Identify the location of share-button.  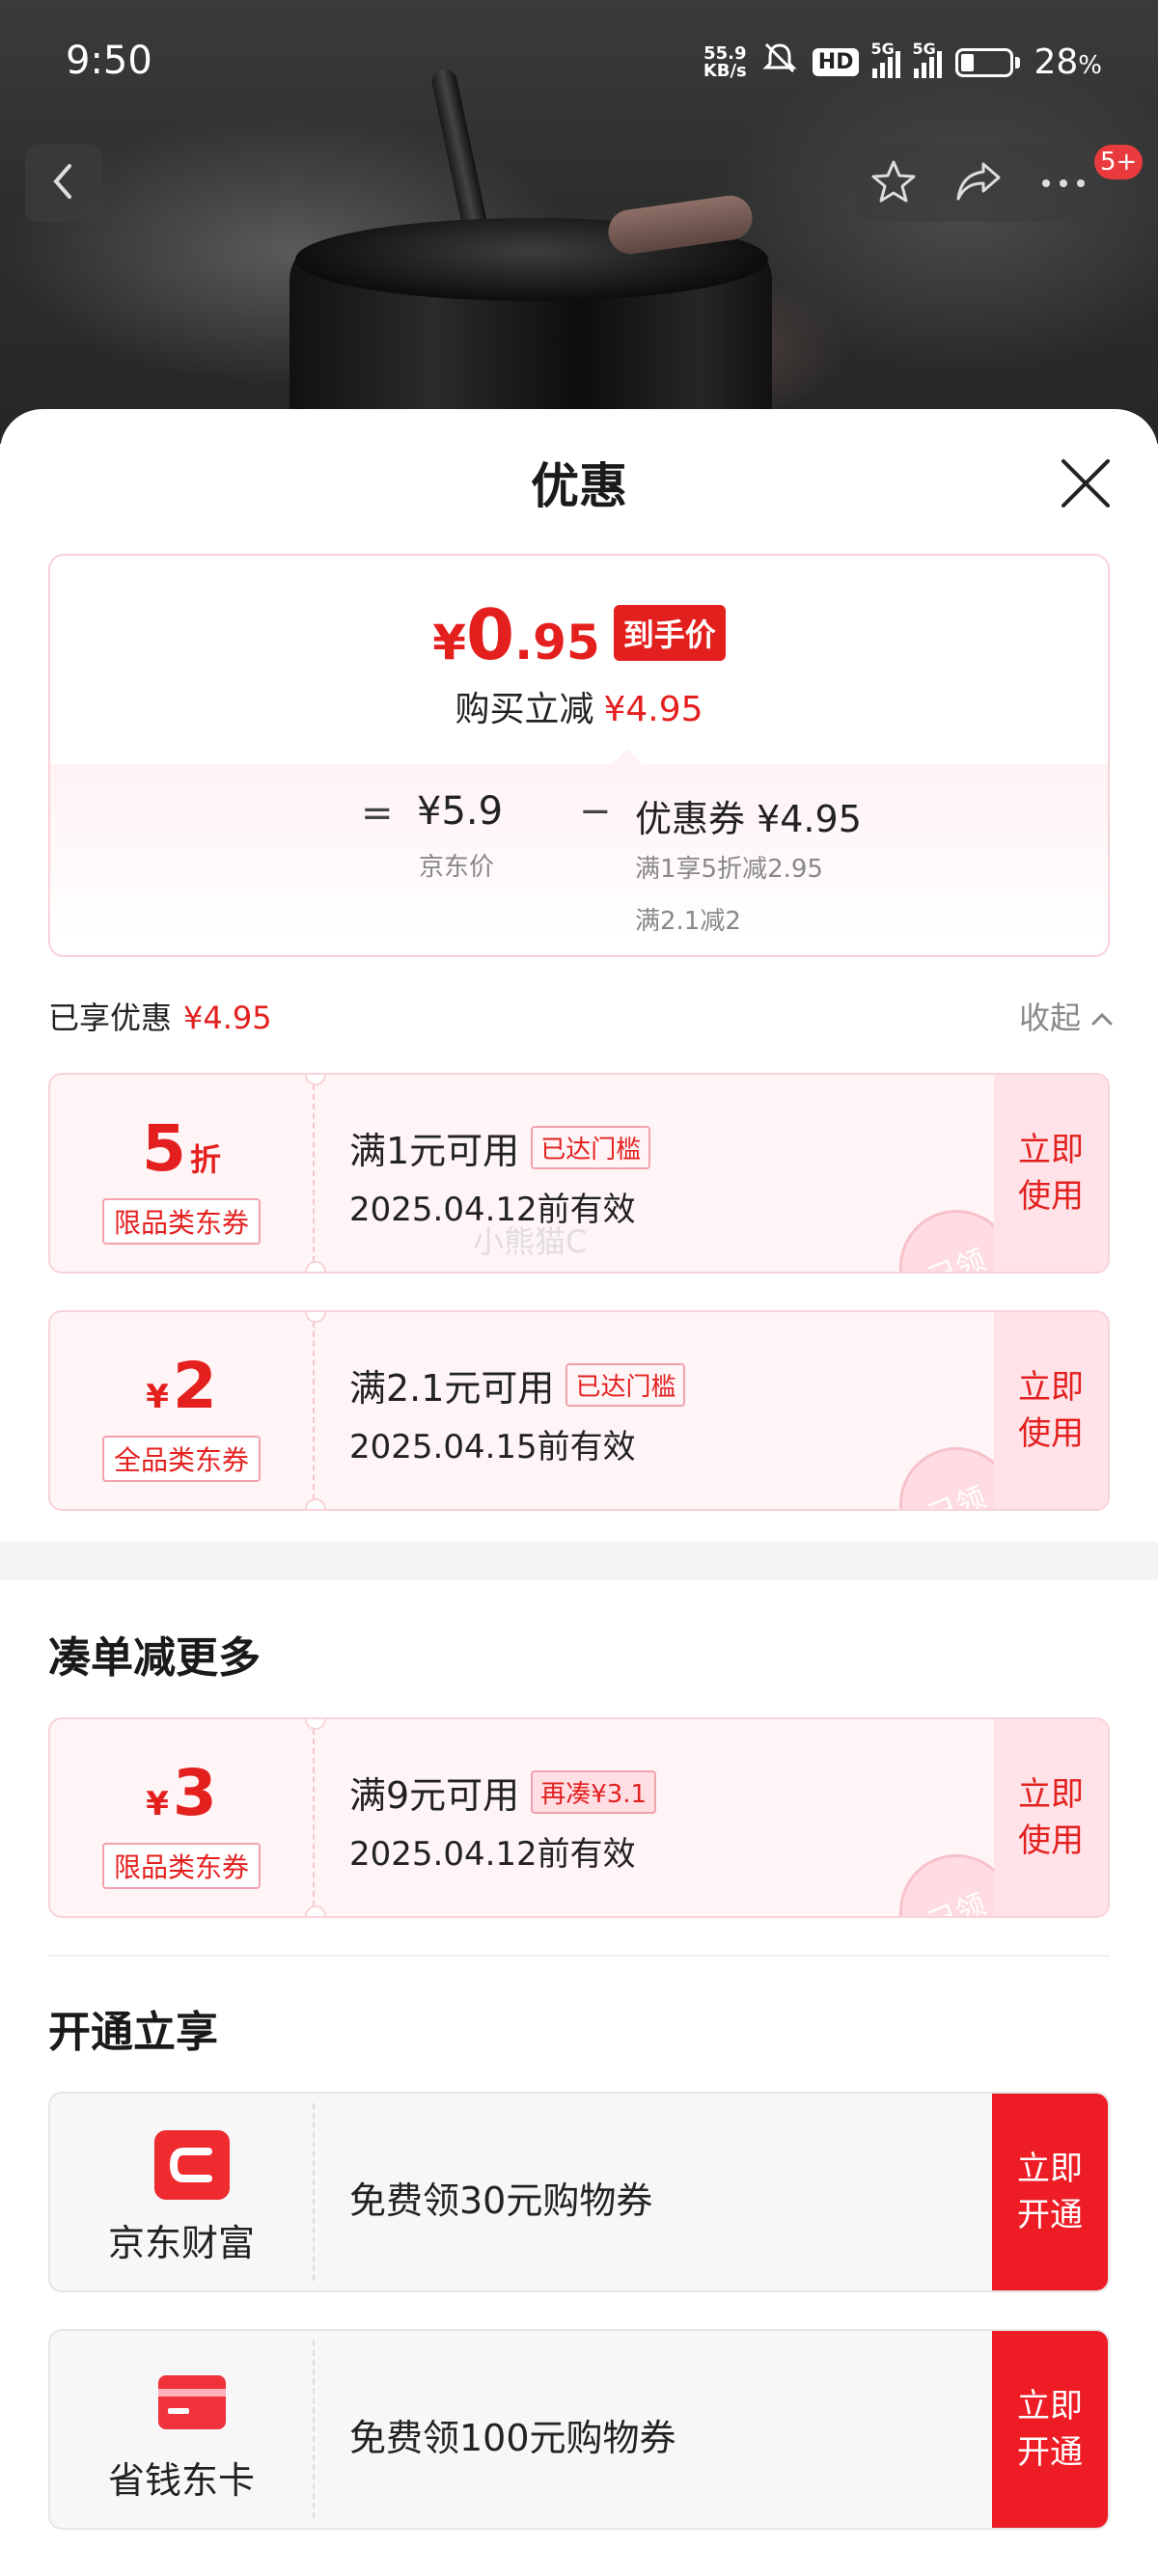
(978, 184).